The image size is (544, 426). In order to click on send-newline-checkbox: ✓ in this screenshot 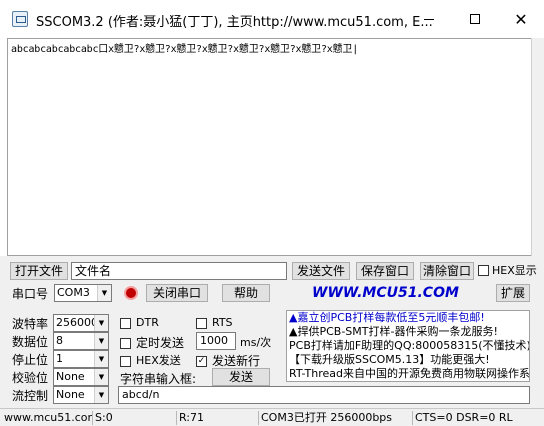, I will do `click(201, 361)`.